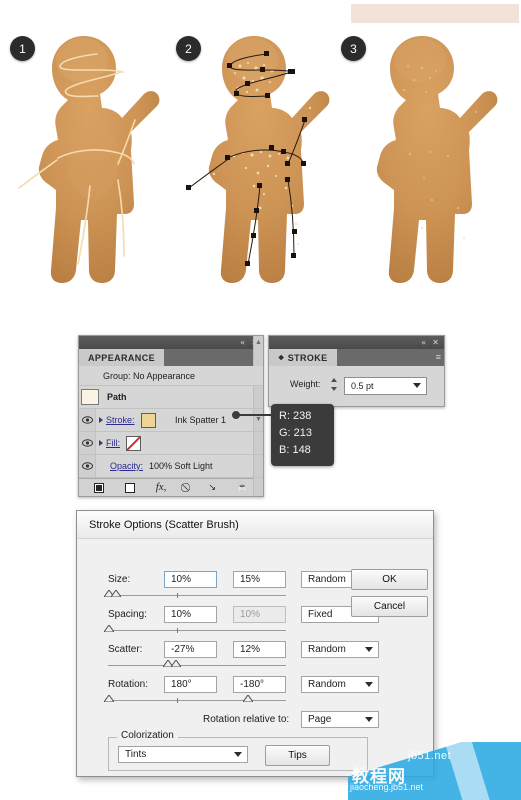 The width and height of the screenshot is (521, 800). What do you see at coordinates (181, 614) in the screenshot?
I see `spacing-min-value: 10%` at bounding box center [181, 614].